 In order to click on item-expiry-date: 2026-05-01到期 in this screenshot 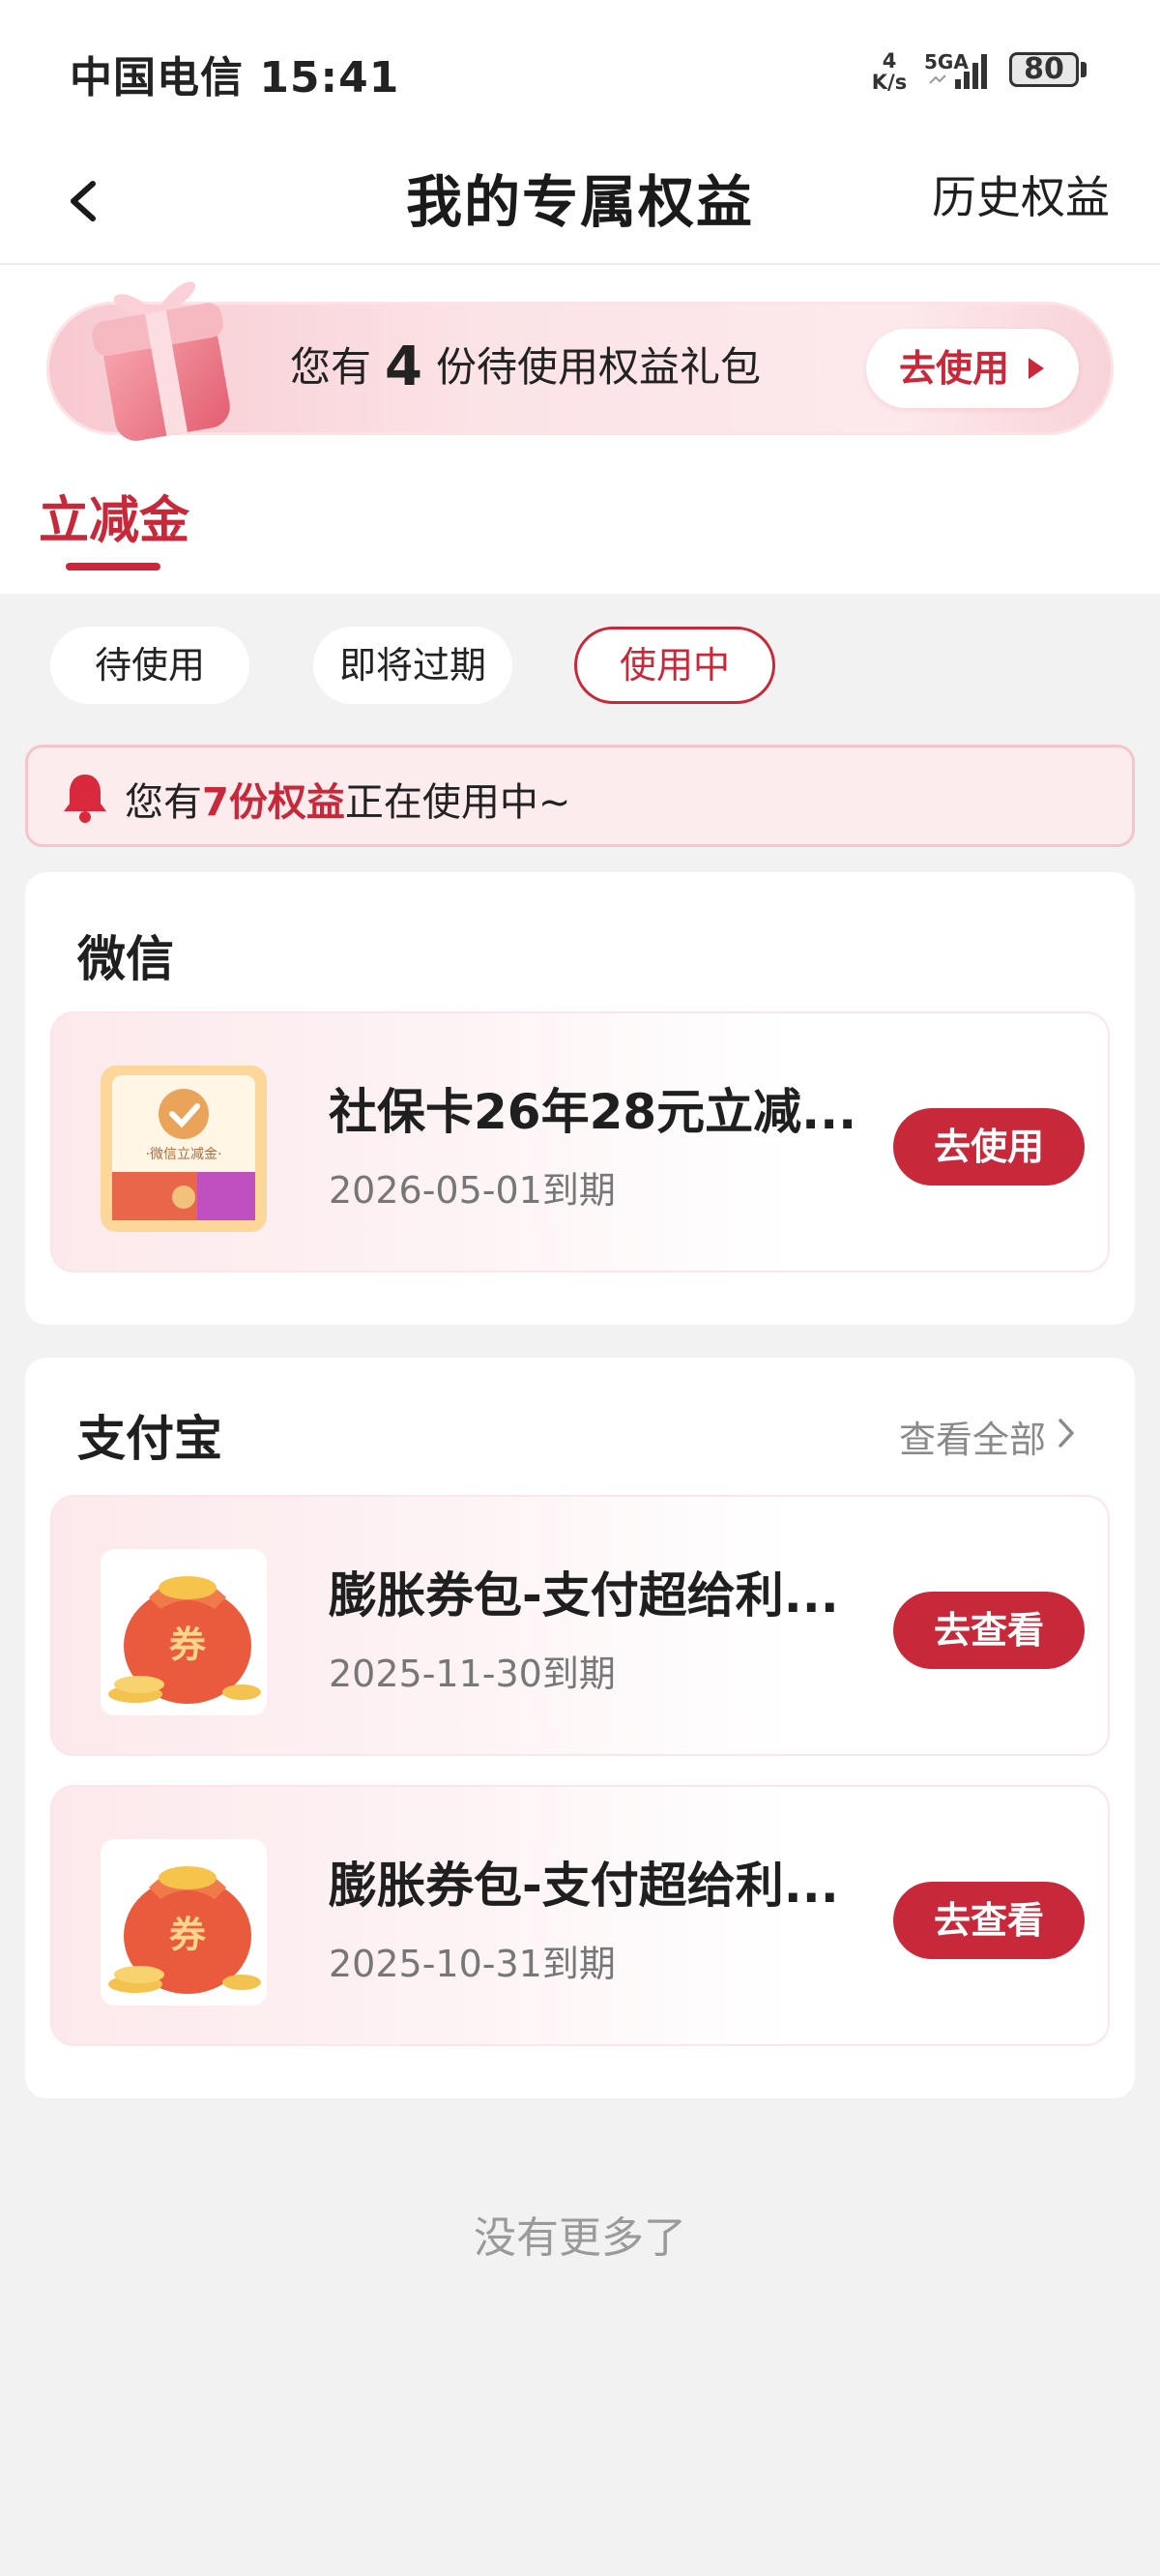, I will do `click(472, 1190)`.